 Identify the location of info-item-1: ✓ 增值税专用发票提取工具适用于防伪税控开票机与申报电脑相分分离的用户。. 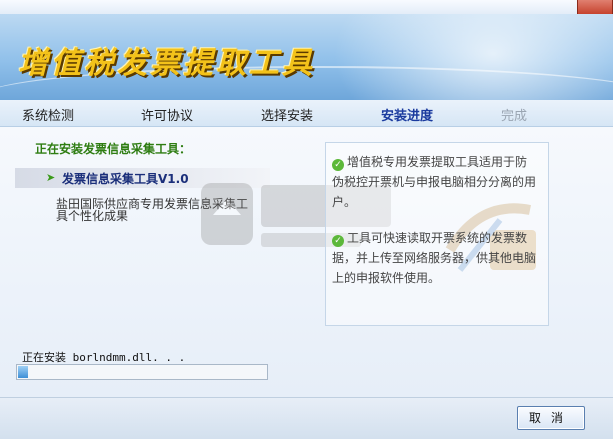
(435, 182).